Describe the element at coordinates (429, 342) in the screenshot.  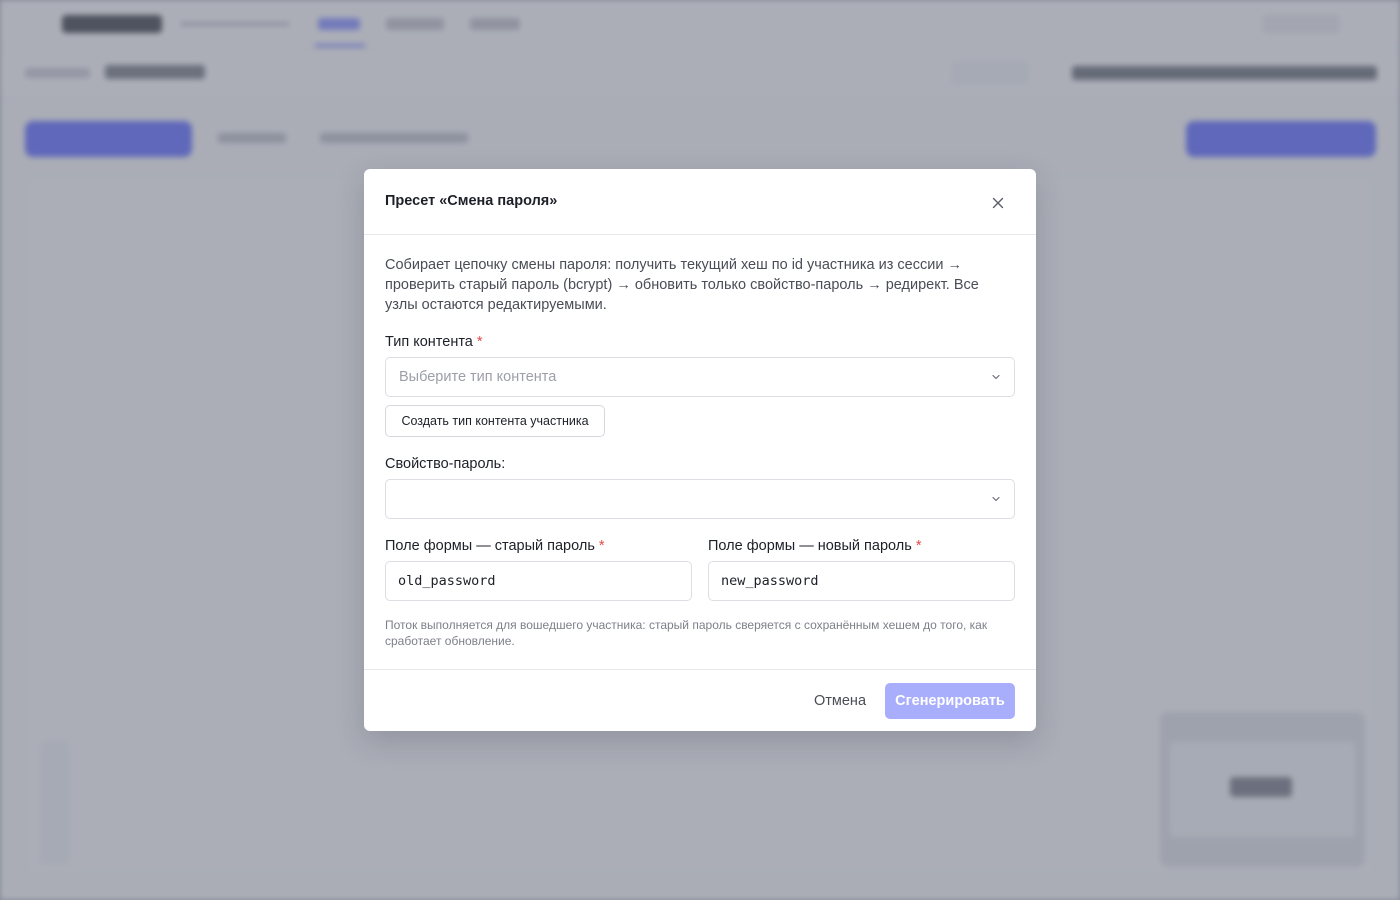
I see `content-type-label-text: Тип контента` at that location.